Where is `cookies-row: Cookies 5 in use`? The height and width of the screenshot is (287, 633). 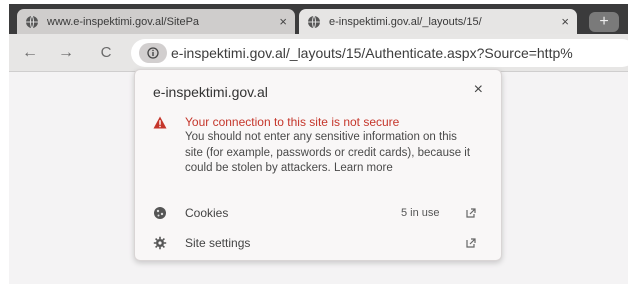 cookies-row: Cookies 5 in use is located at coordinates (319, 213).